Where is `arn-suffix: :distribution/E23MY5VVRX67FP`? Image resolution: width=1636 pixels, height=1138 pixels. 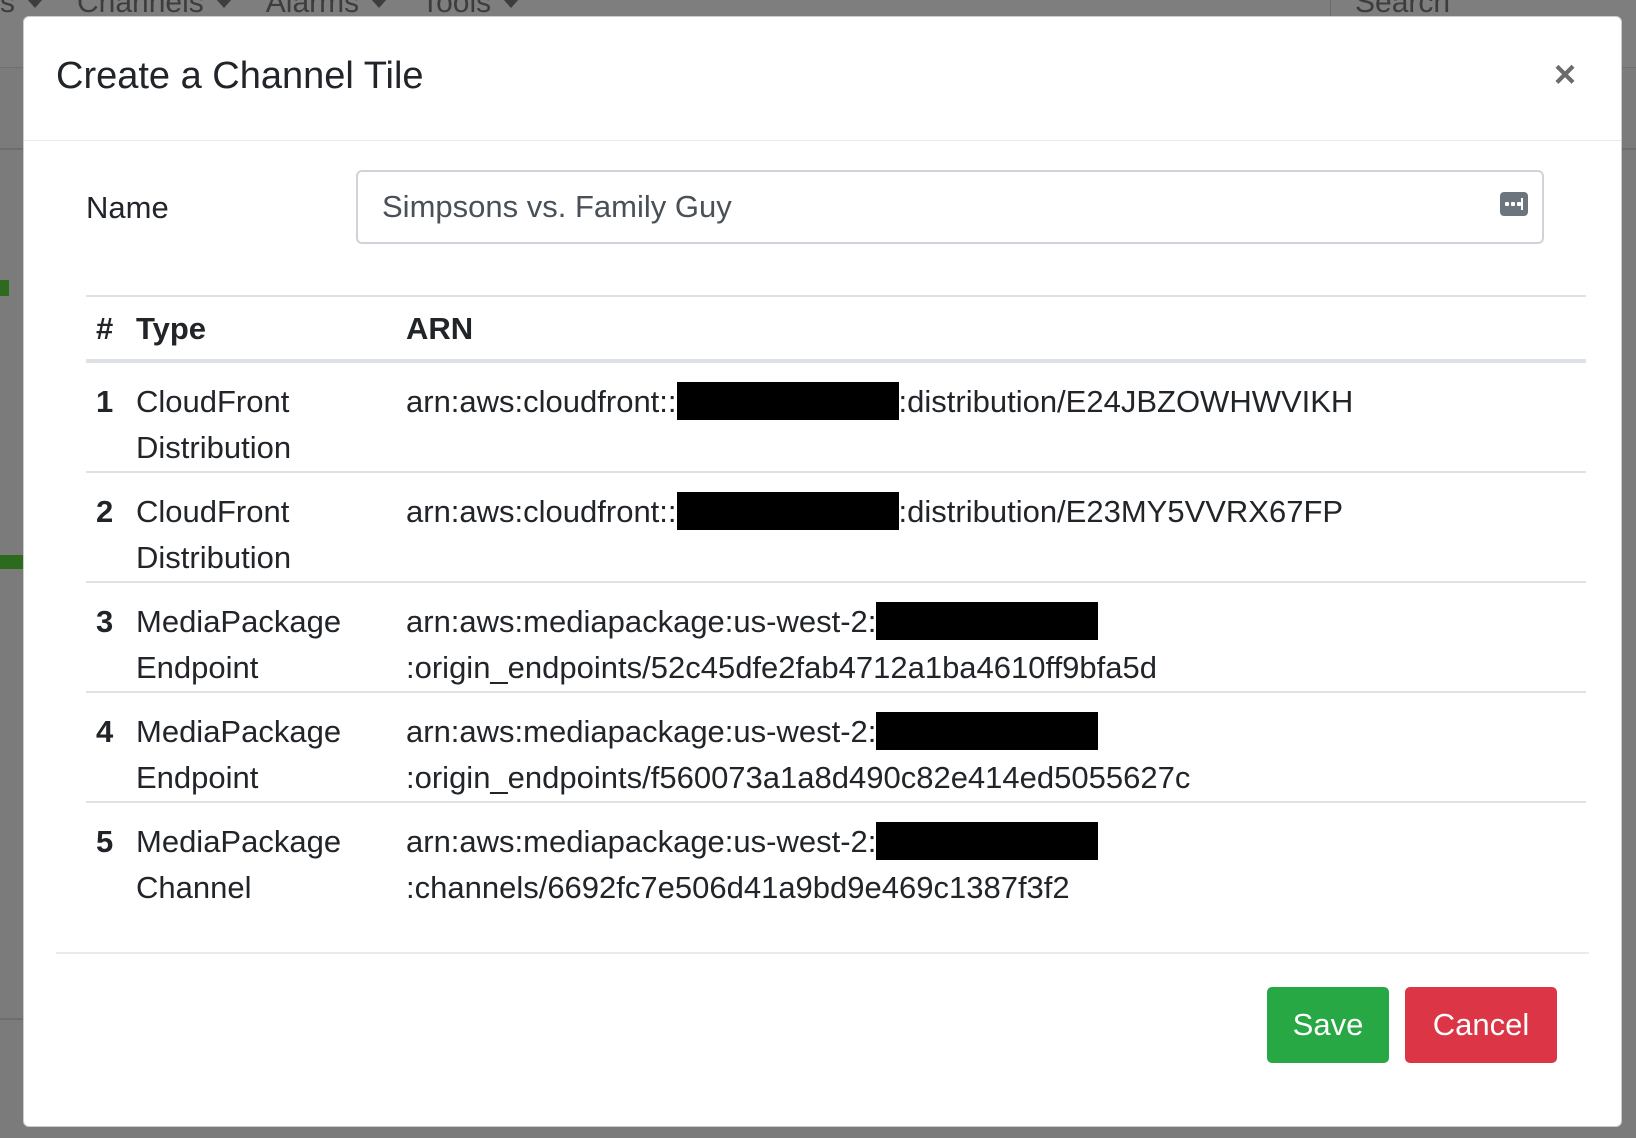 arn-suffix: :distribution/E23MY5VVRX67FP is located at coordinates (1121, 511).